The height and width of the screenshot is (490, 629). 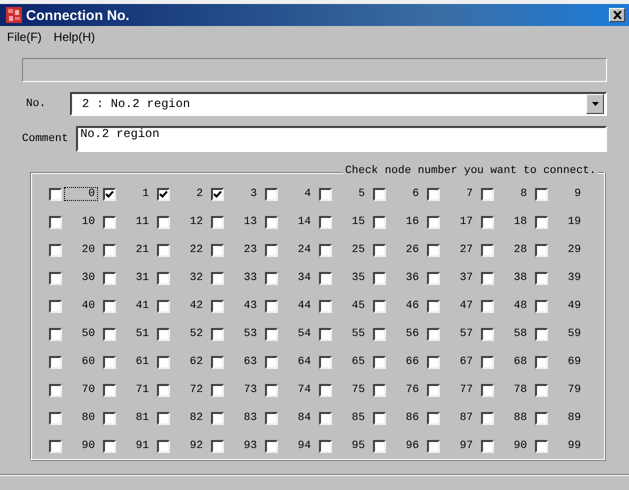 What do you see at coordinates (341, 139) in the screenshot?
I see `comment-field: No.2 region` at bounding box center [341, 139].